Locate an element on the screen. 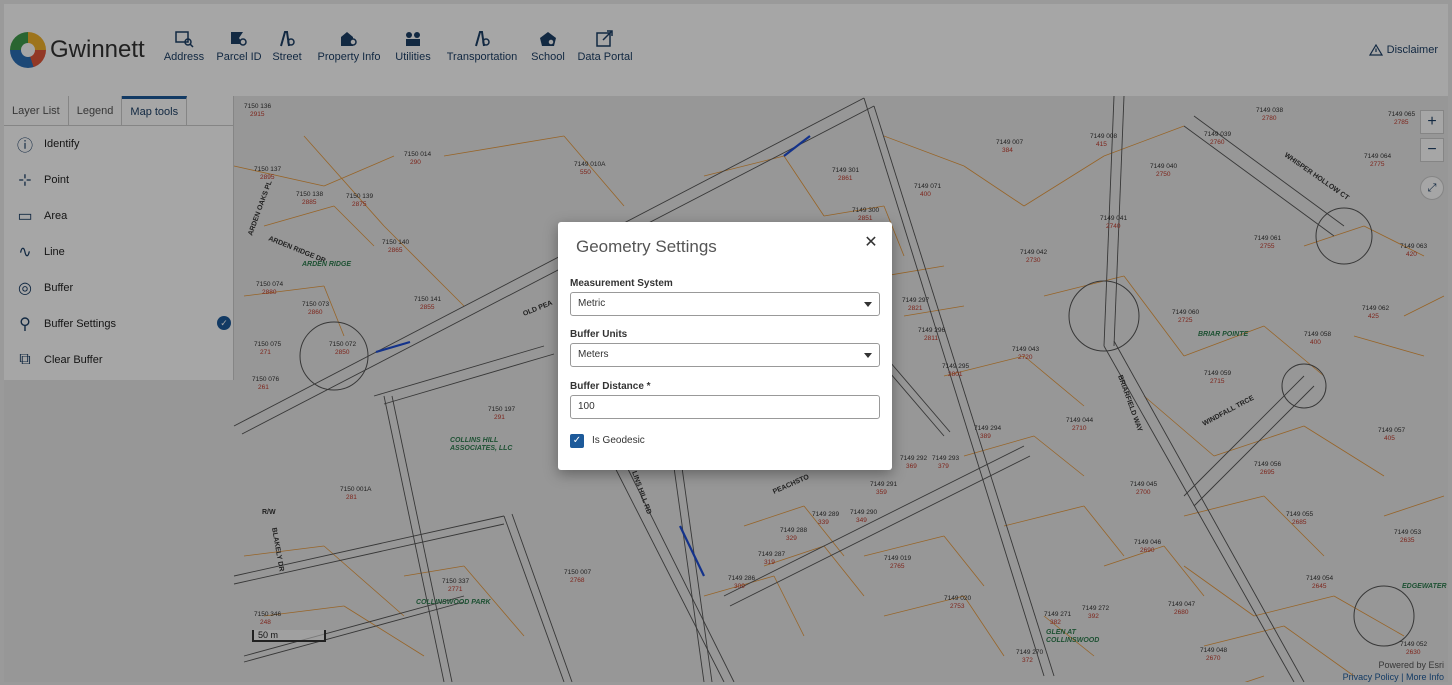 The width and height of the screenshot is (1452, 685). buffer-distance-label: Buffer Distance * is located at coordinates (610, 386).